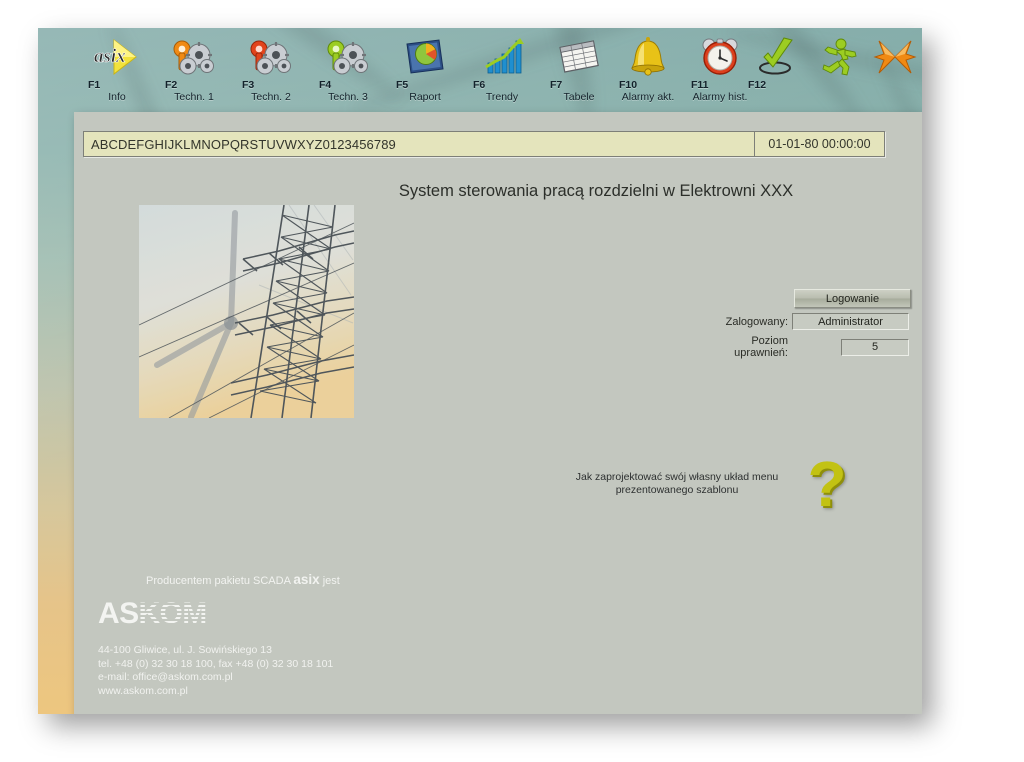 This screenshot has height=762, width=1024. What do you see at coordinates (94, 85) in the screenshot?
I see `toolbar-key: F1` at bounding box center [94, 85].